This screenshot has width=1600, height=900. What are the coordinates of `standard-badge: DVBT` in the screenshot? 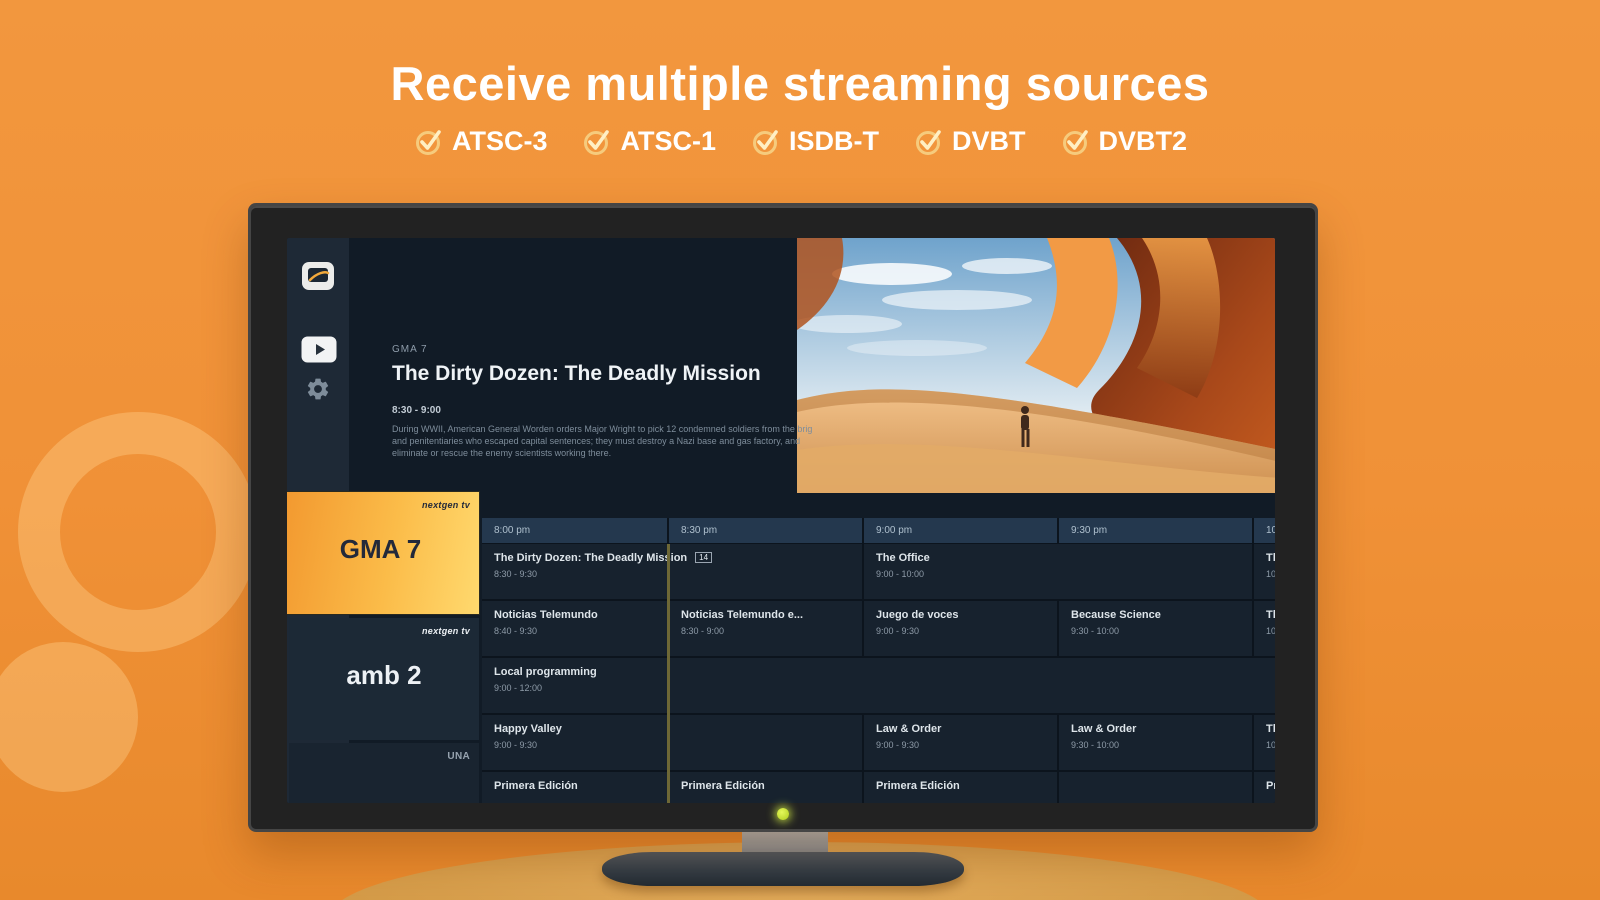 It's located at (969, 141).